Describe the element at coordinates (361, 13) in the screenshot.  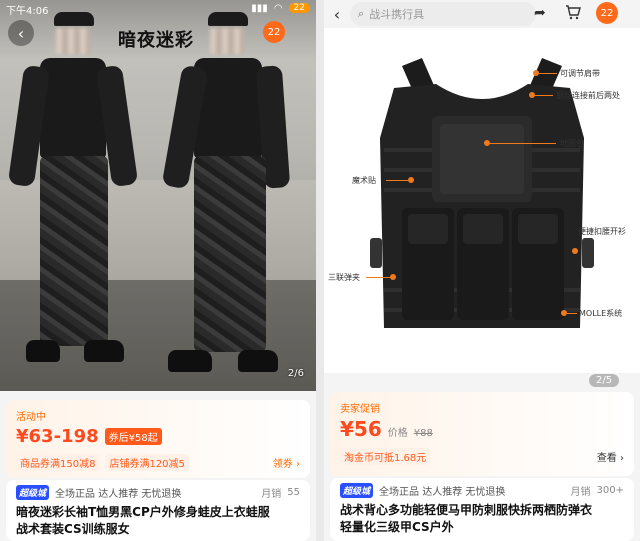
I see `search-icon: ⌕` at that location.